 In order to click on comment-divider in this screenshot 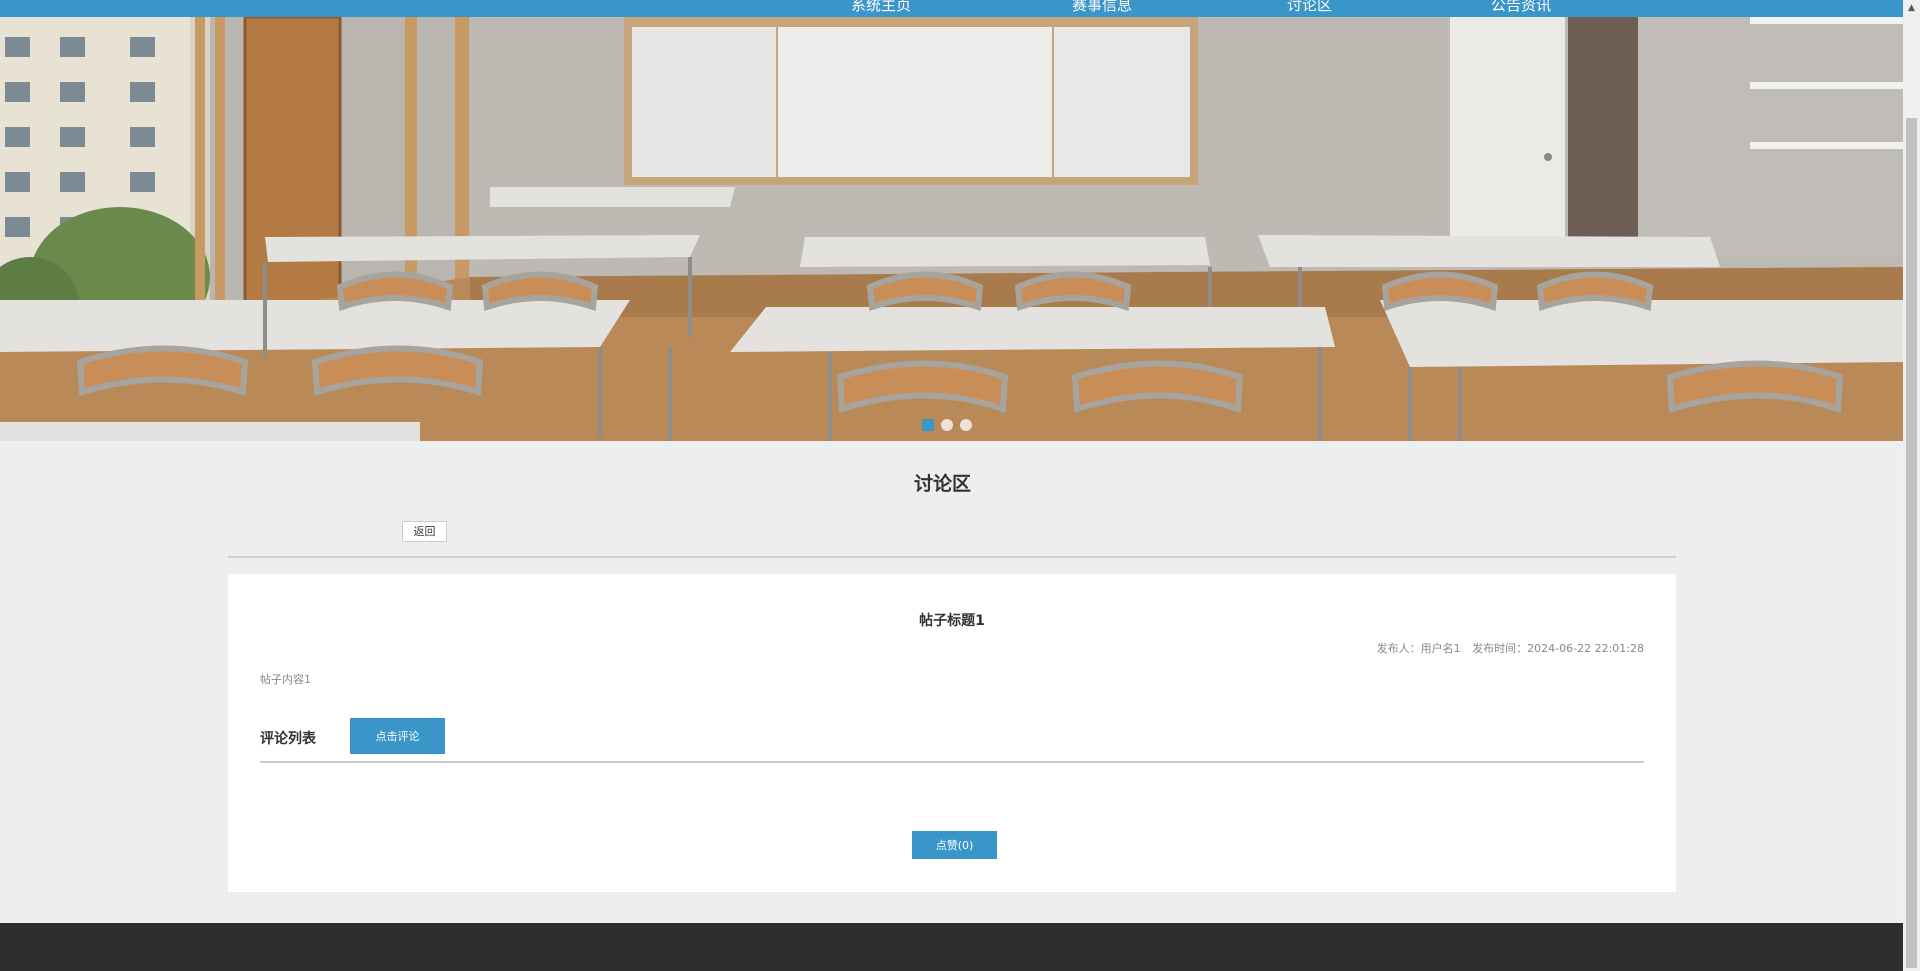, I will do `click(952, 762)`.